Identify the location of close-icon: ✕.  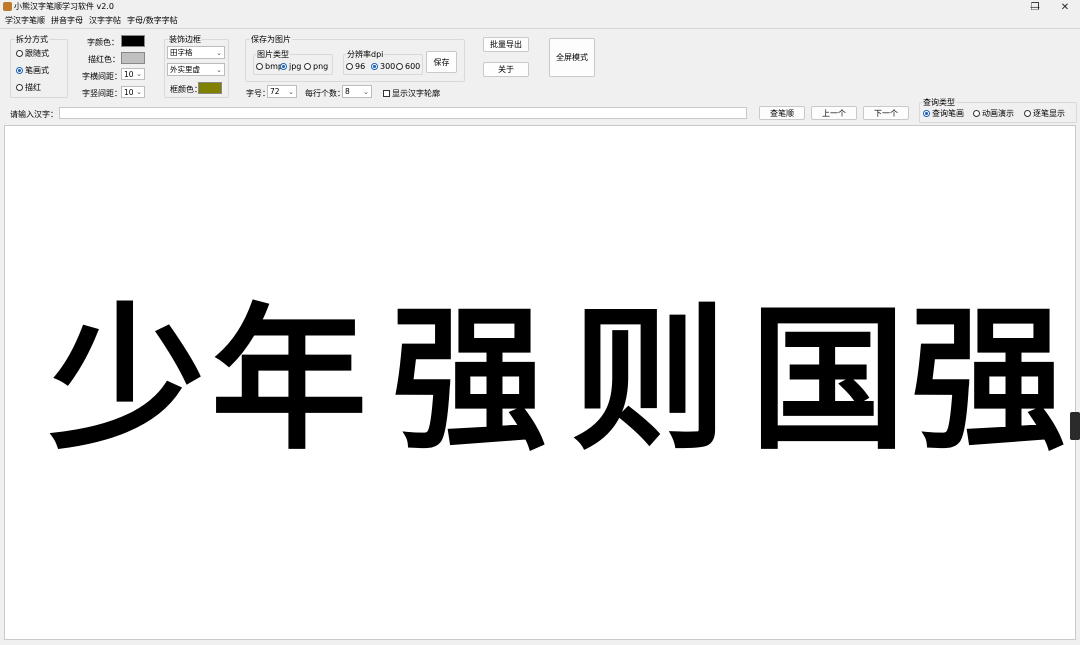
(1065, 7).